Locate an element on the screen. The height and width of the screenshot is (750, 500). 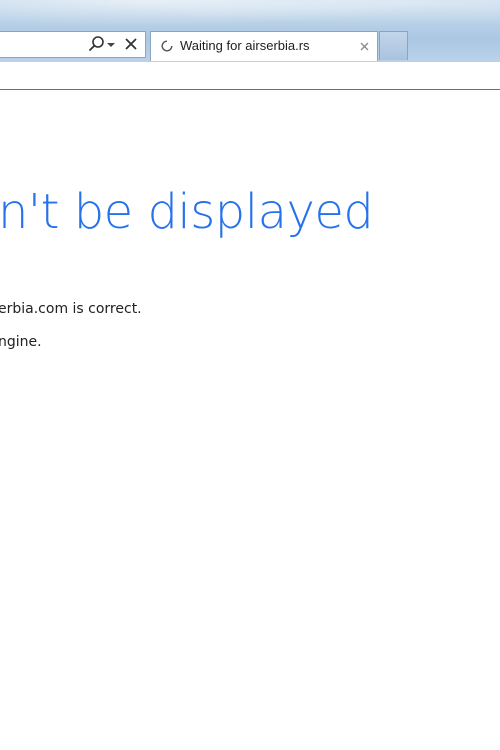
close-icon is located at coordinates (131, 44).